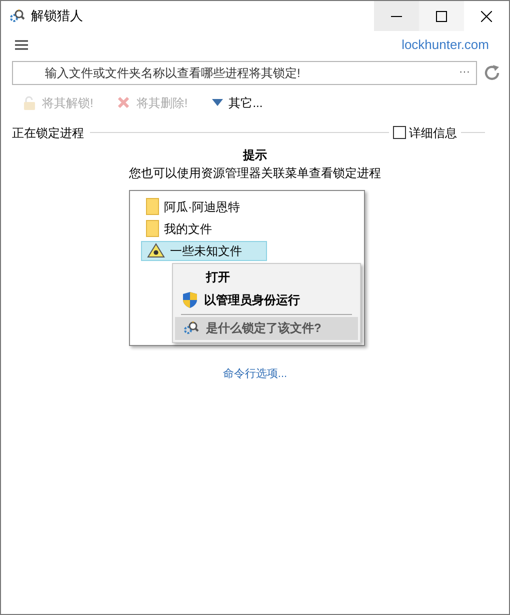 This screenshot has width=510, height=615. I want to click on file-item: 我的文件, so click(204, 228).